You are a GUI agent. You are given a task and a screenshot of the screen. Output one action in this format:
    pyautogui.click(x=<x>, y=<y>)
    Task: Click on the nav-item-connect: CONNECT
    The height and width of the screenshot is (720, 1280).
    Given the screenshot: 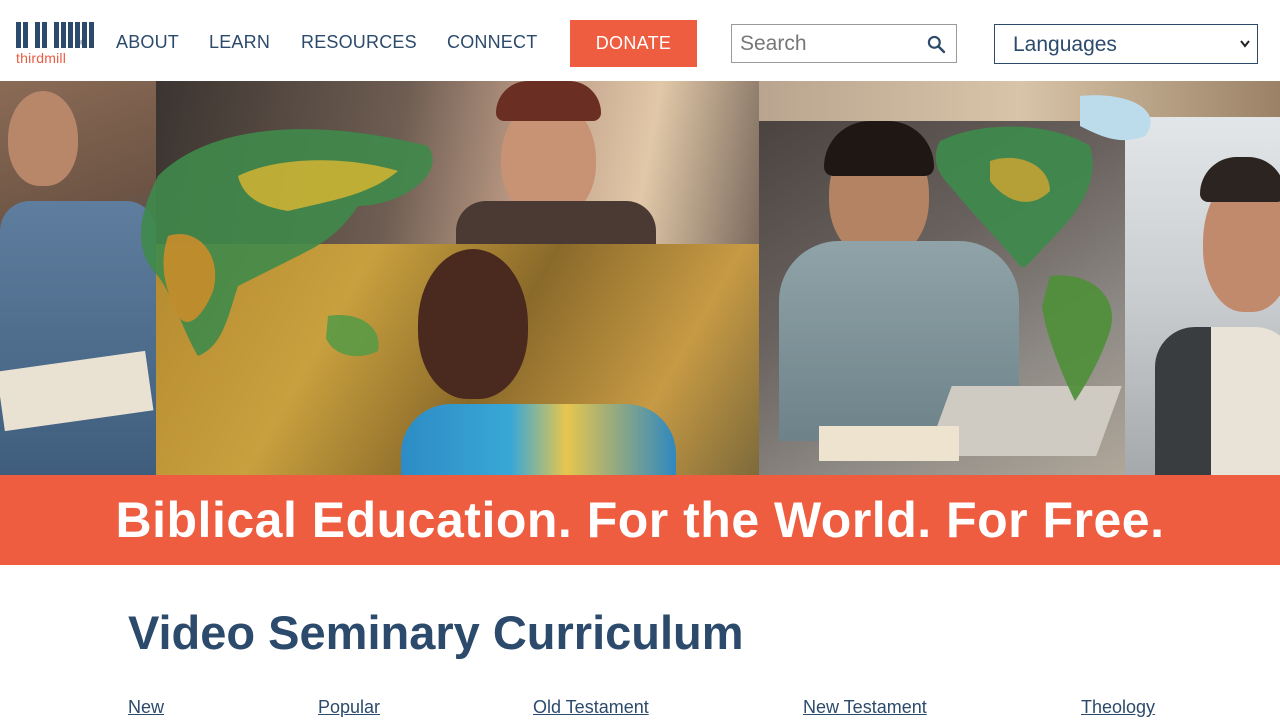 What is the action you would take?
    pyautogui.click(x=492, y=42)
    